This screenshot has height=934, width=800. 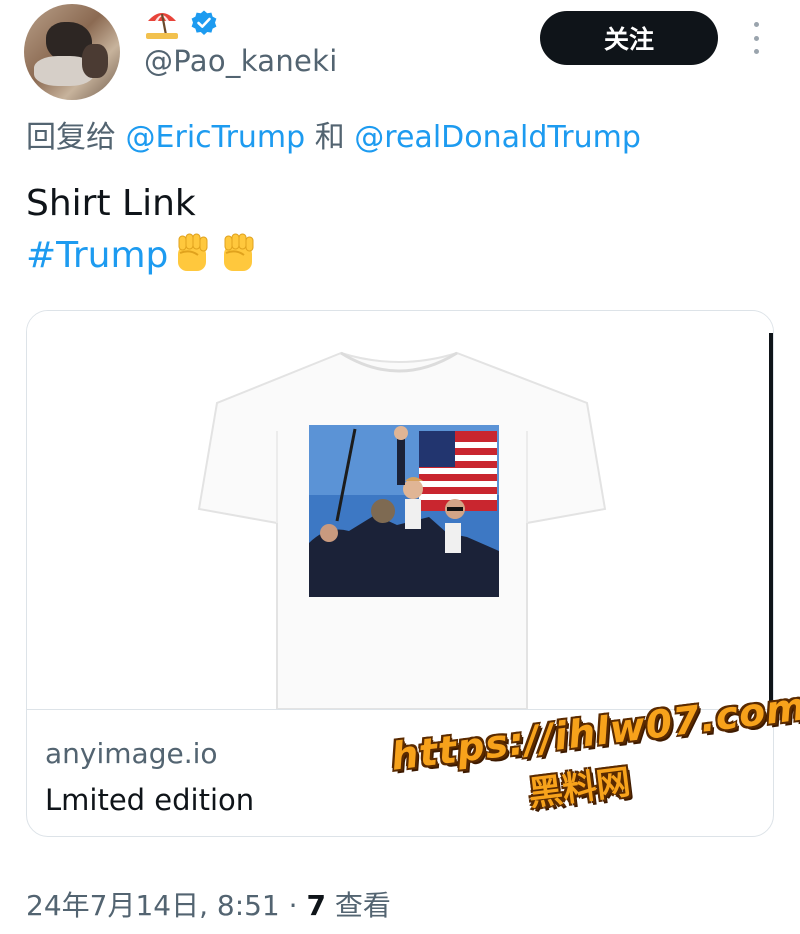 I want to click on reply-context: 回复给 @EricTrump 和 @realDonaldTrump, so click(x=333, y=134).